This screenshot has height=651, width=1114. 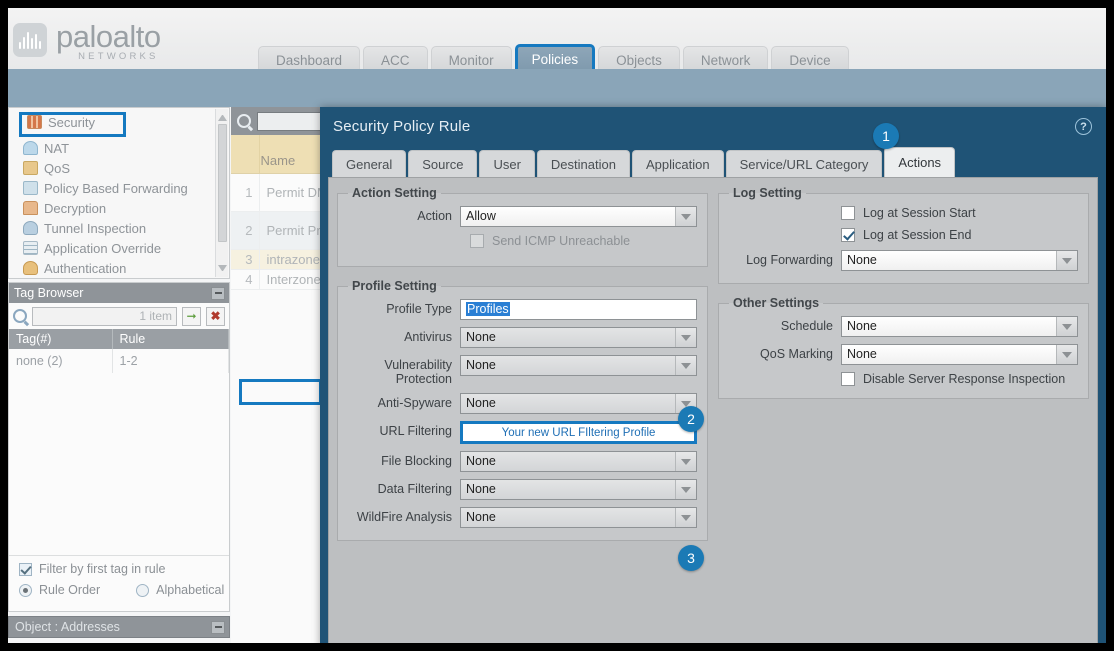 I want to click on tab-source: Source, so click(x=443, y=163).